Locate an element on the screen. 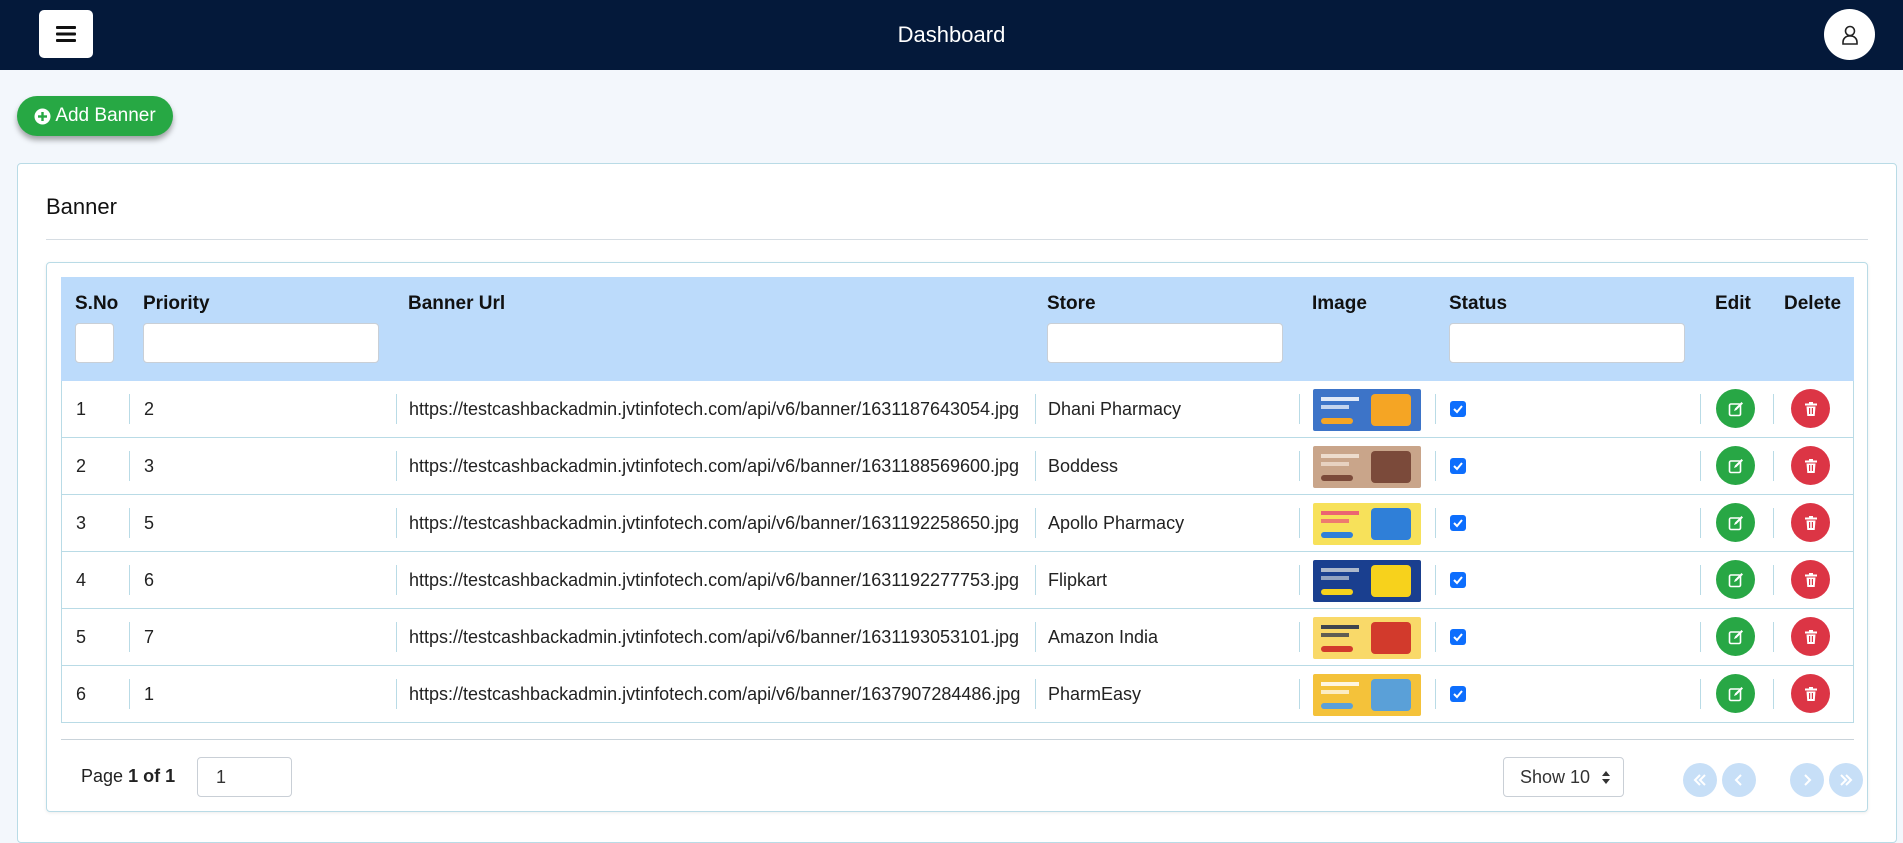  first-page-button is located at coordinates (1700, 780).